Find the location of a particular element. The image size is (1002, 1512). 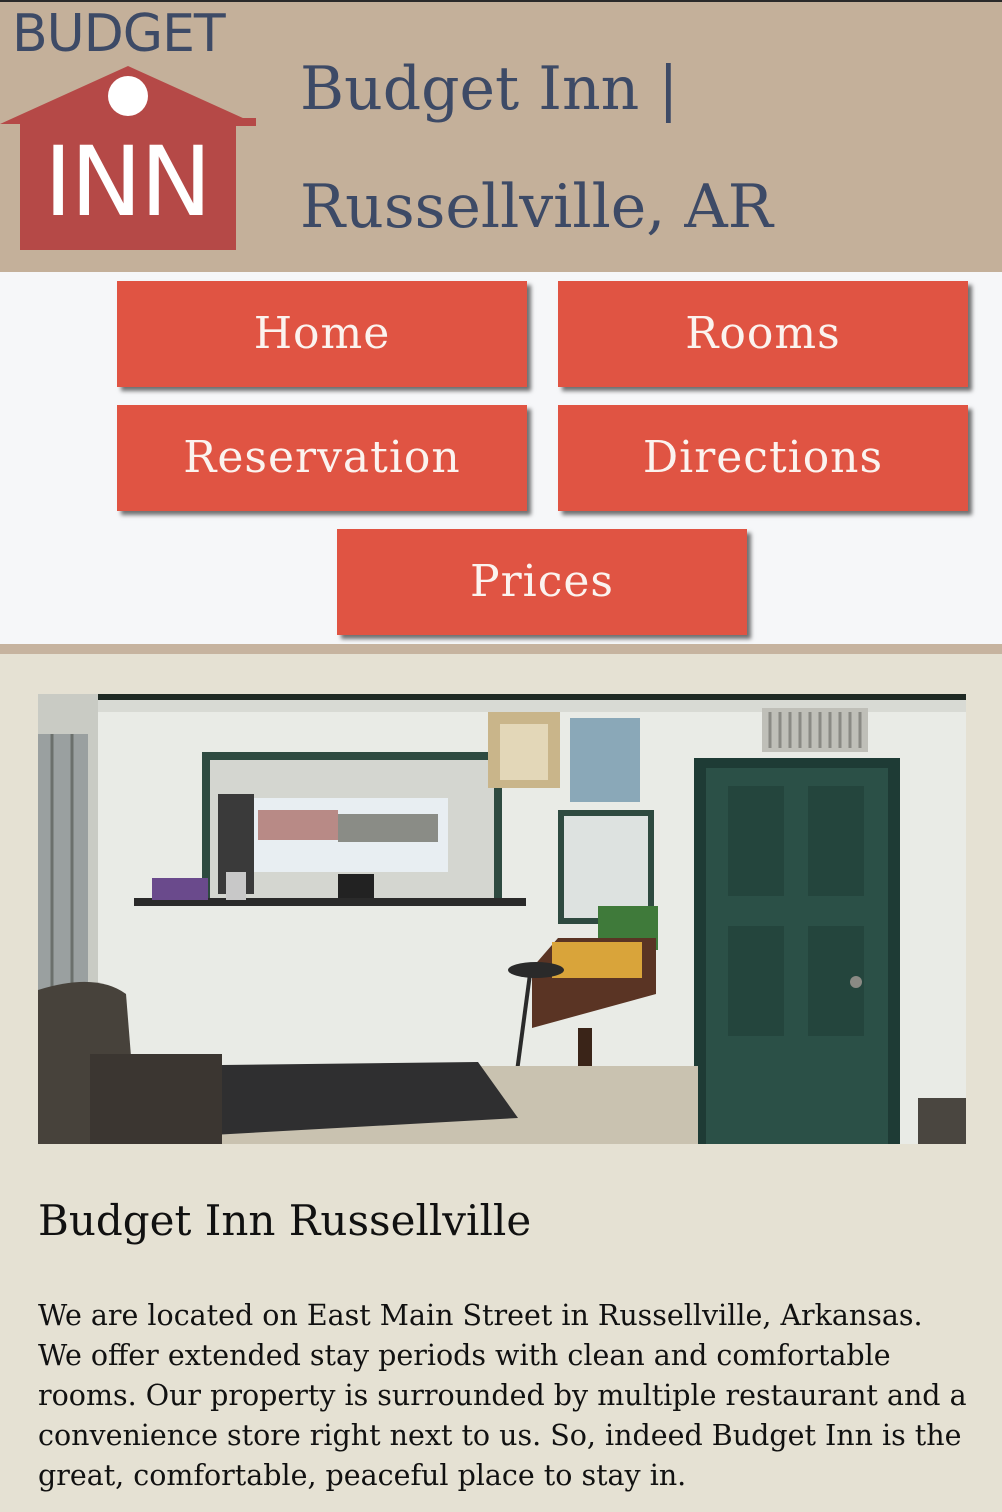

site-title-line1: Budget Inn | is located at coordinates (489, 89).